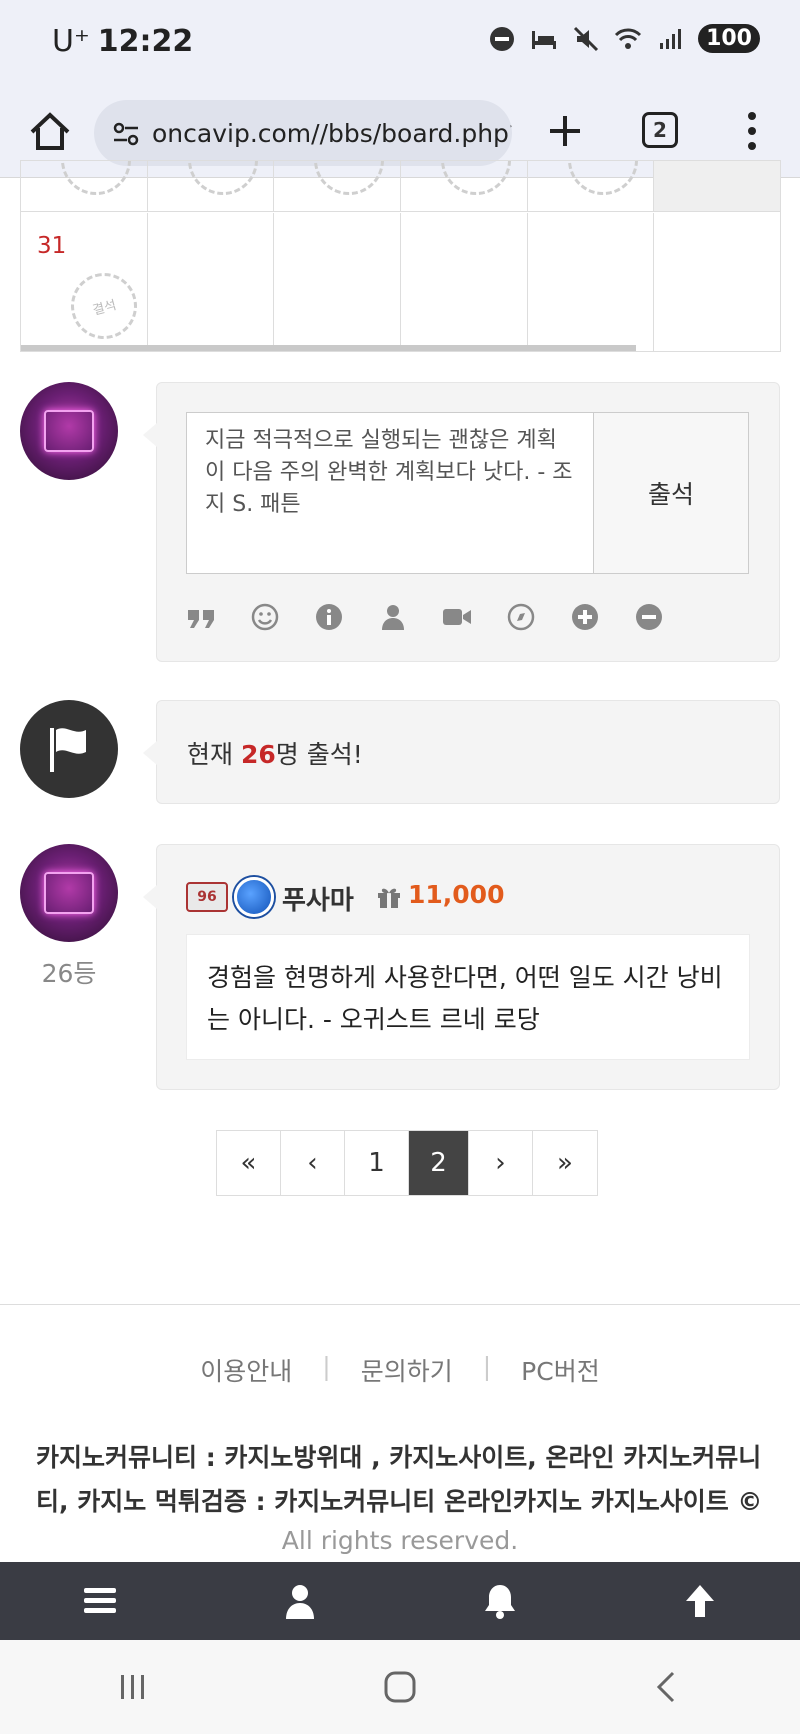  Describe the element at coordinates (700, 1601) in the screenshot. I see `arrow-up-icon` at that location.